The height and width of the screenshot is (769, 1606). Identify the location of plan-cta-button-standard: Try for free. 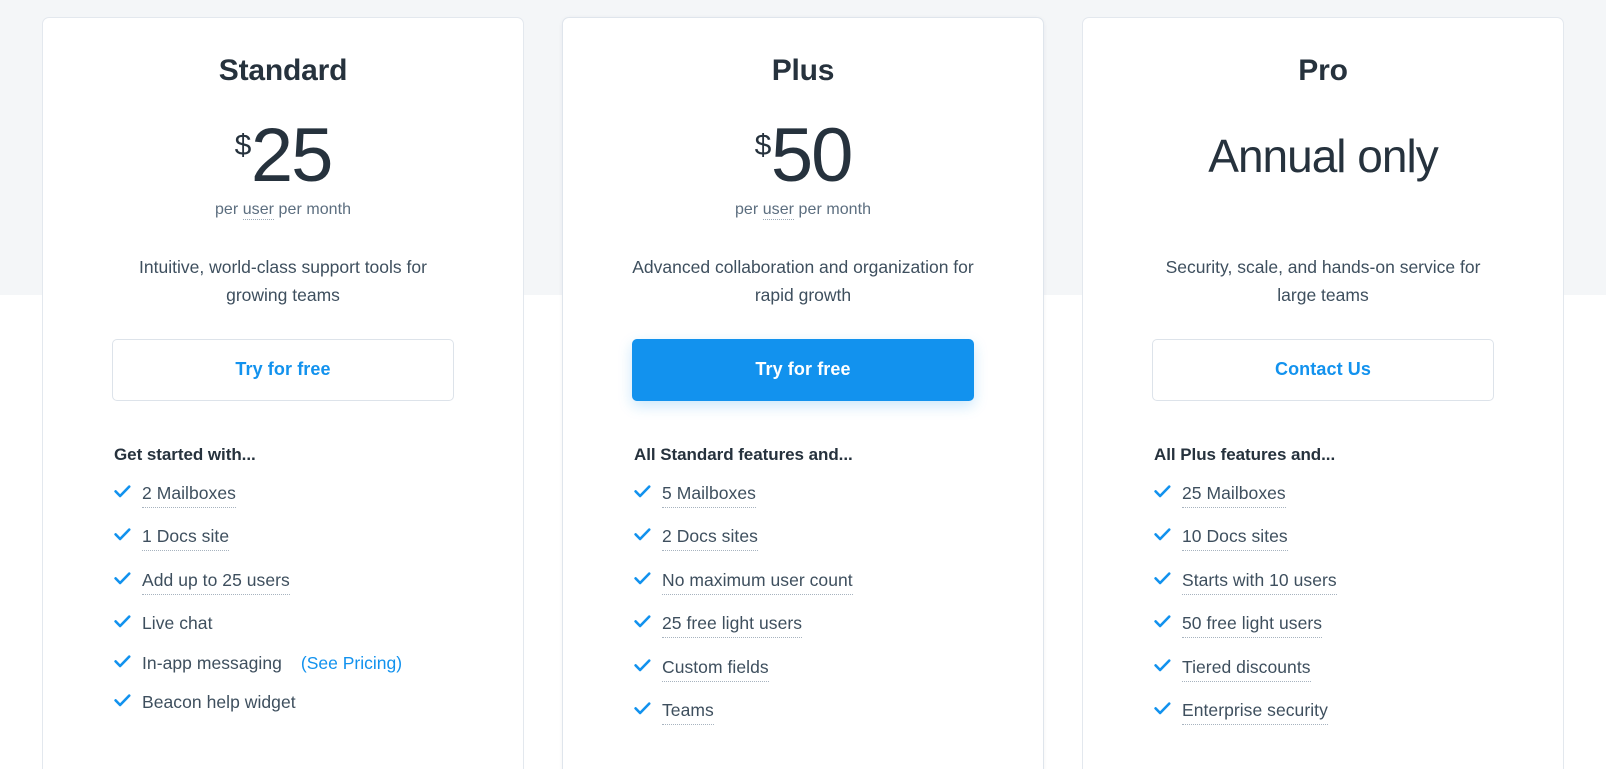
(283, 369).